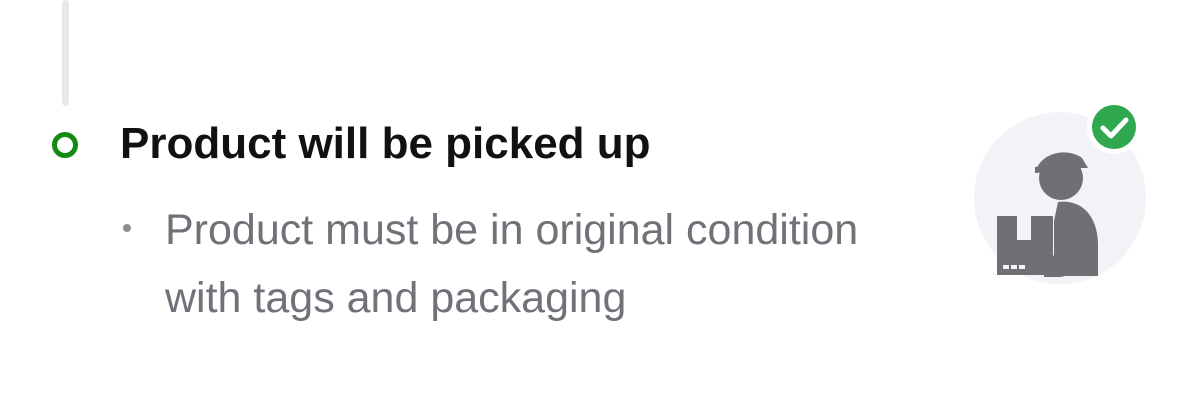 This screenshot has height=400, width=1200. What do you see at coordinates (65, 53) in the screenshot?
I see `timeline-connector` at bounding box center [65, 53].